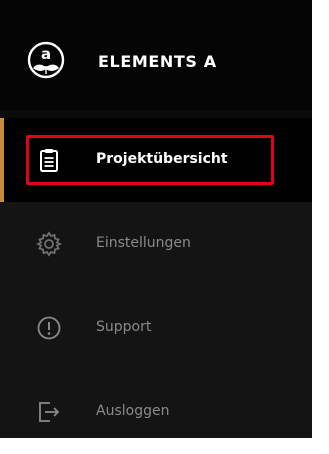 Image resolution: width=329 pixels, height=454 pixels. What do you see at coordinates (156, 114) in the screenshot?
I see `divider` at bounding box center [156, 114].